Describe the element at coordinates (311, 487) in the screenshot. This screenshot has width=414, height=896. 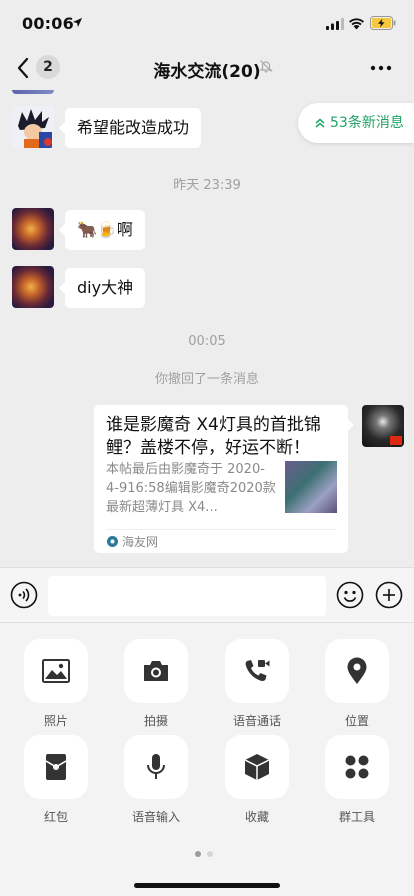
I see `link-card-thumbnail` at that location.